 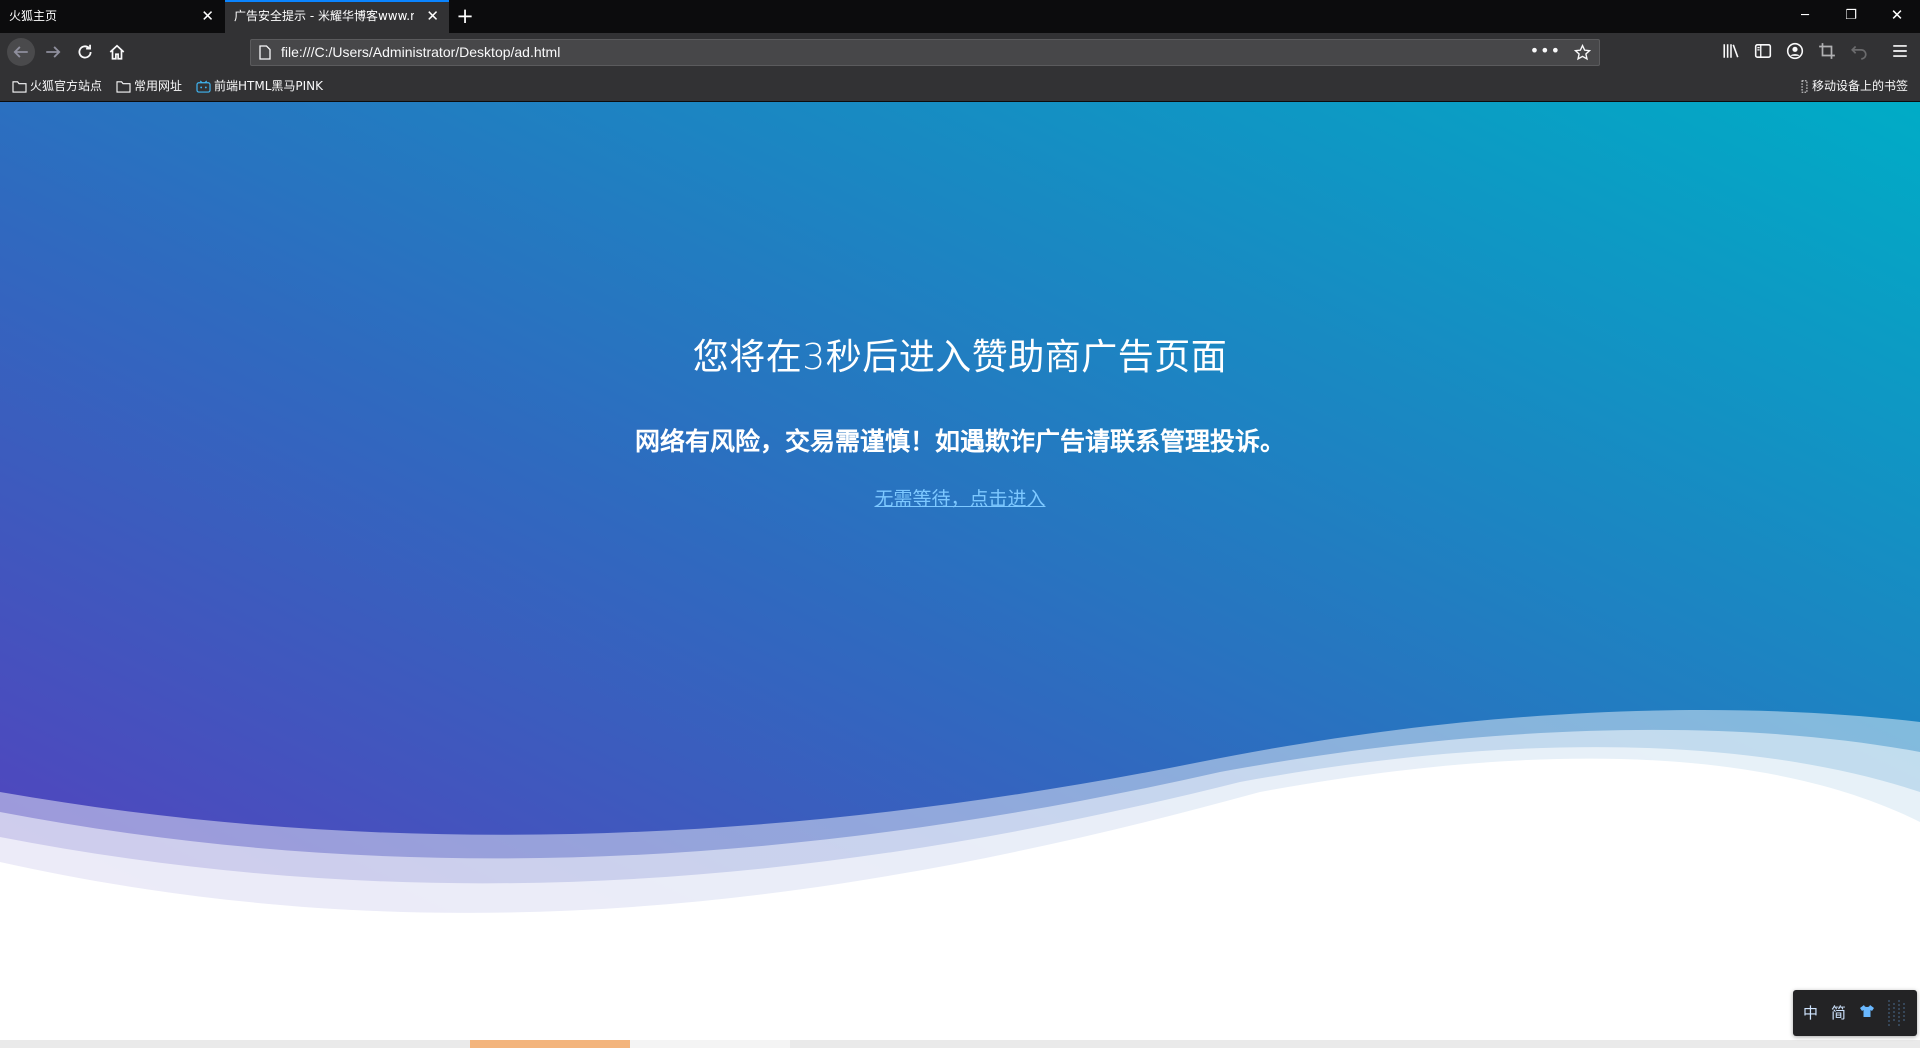 I want to click on tab-home: 火狐主页 ✕, so click(x=112, y=16).